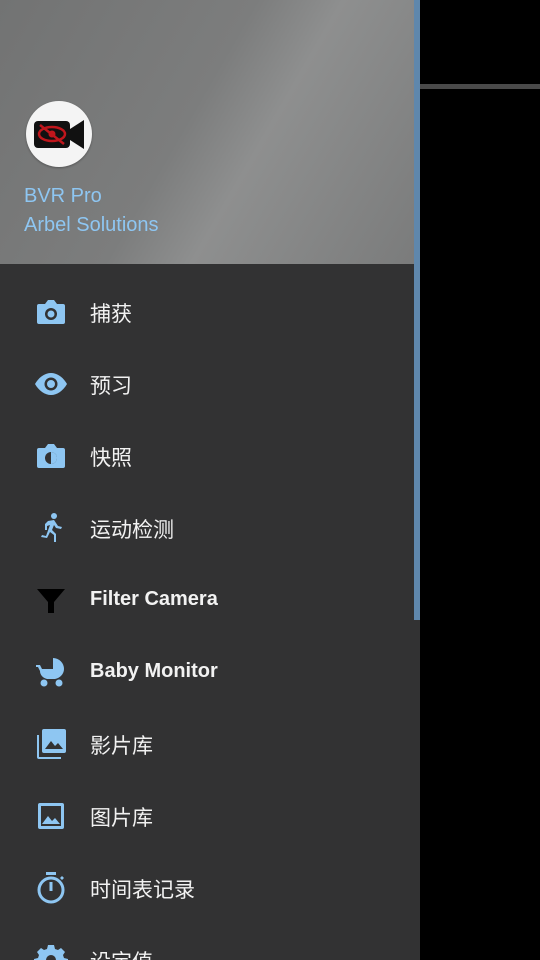 The width and height of the screenshot is (540, 960). I want to click on menu-item-label: 影片库, so click(121, 746).